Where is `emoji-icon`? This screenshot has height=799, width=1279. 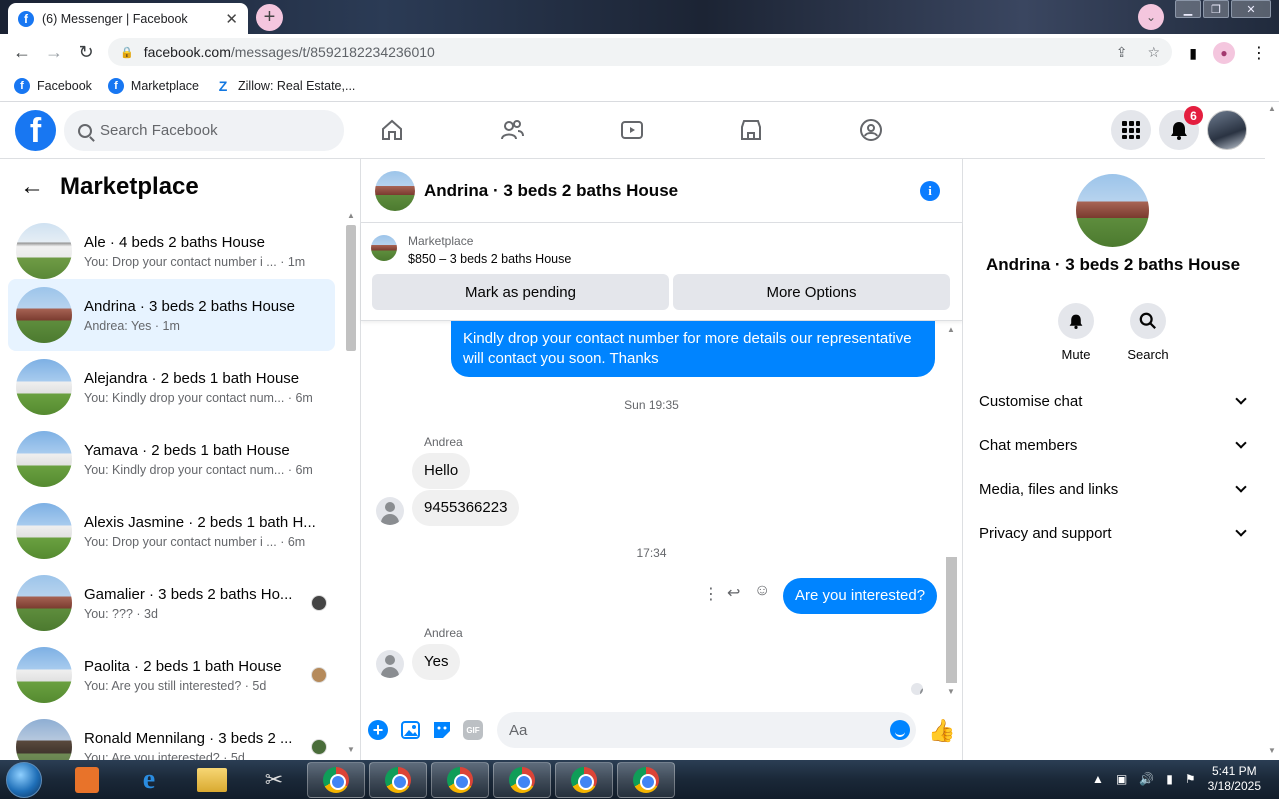
emoji-icon is located at coordinates (900, 730).